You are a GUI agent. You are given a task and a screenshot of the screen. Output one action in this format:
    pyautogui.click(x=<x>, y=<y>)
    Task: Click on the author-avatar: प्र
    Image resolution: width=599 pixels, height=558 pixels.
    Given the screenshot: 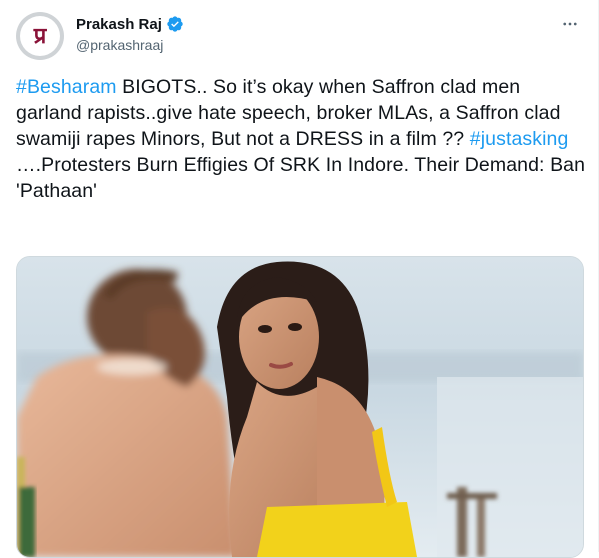 What is the action you would take?
    pyautogui.click(x=40, y=36)
    